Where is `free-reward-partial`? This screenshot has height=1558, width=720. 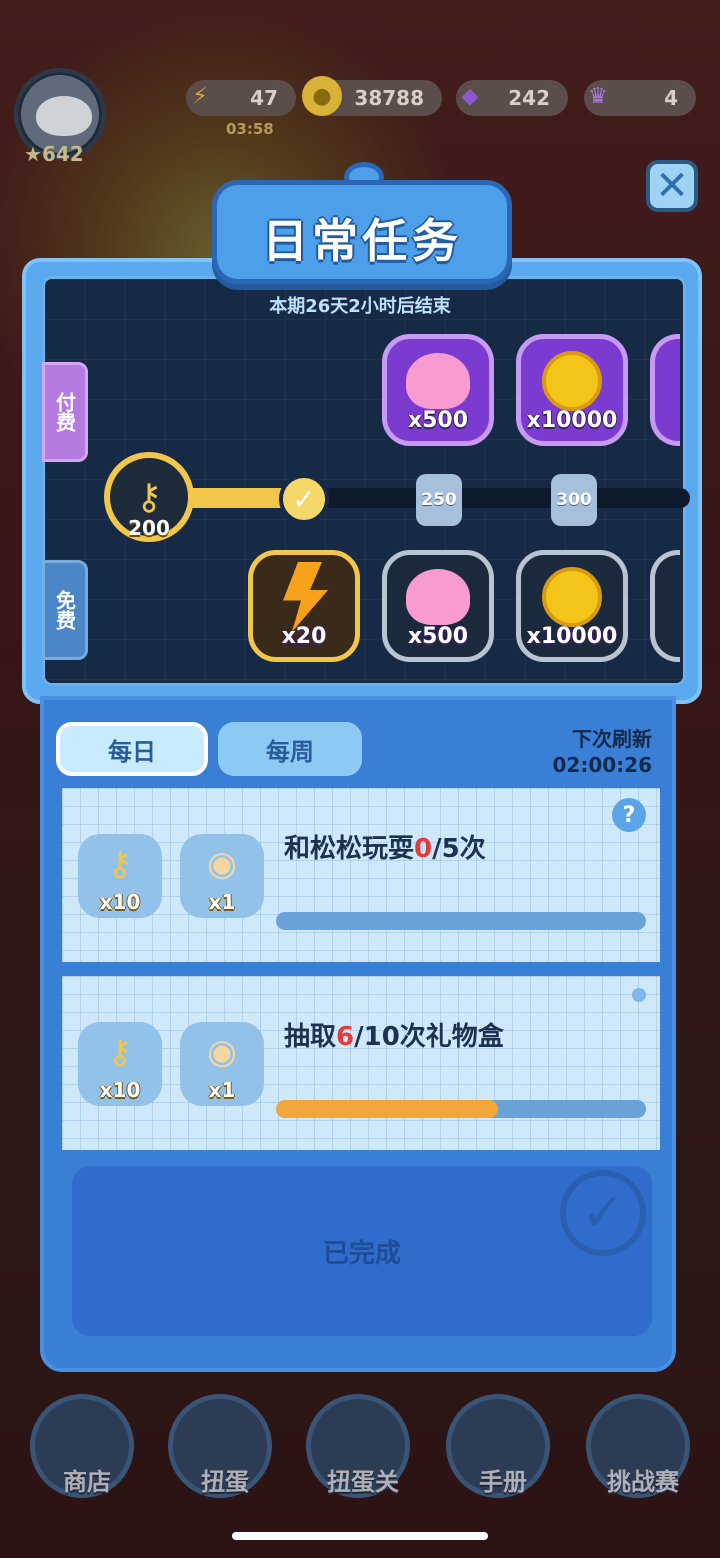
free-reward-partial is located at coordinates (665, 606).